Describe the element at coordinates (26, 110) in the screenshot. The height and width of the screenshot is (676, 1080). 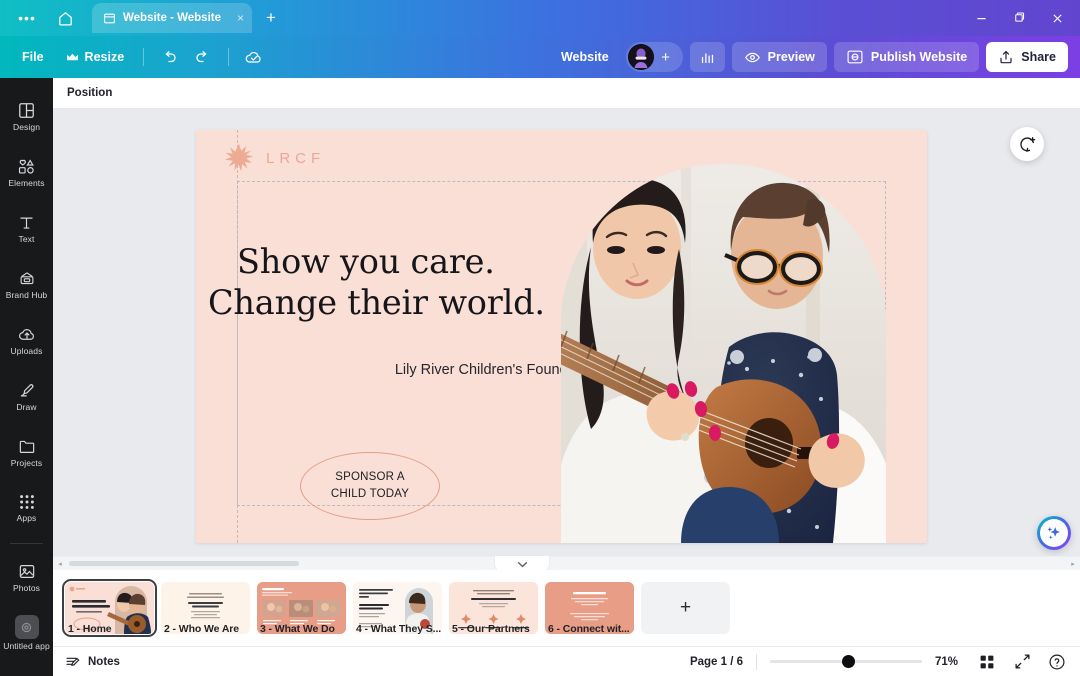
I see `design-icon` at that location.